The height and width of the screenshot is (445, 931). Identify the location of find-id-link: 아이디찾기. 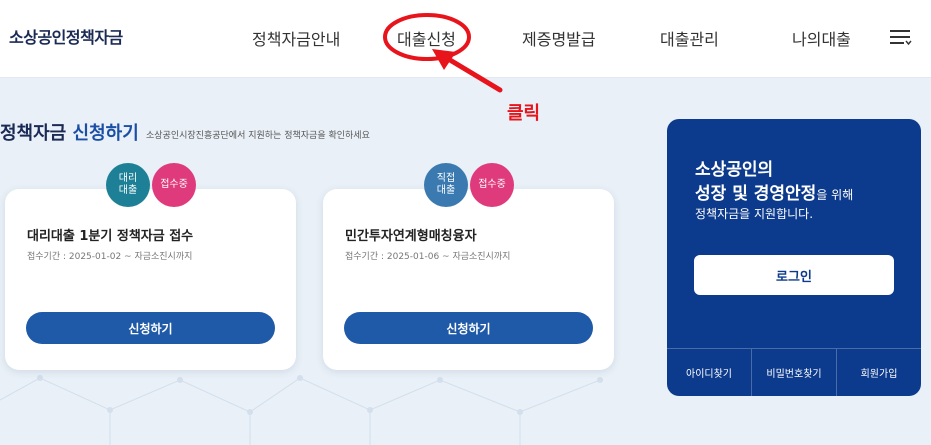
(709, 372).